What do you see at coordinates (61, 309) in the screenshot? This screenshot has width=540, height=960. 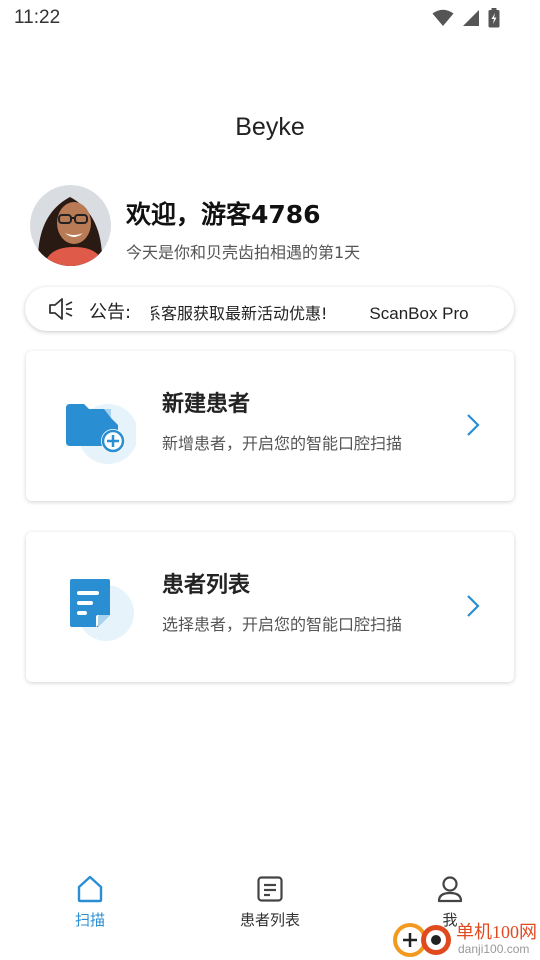 I see `speaker-icon` at bounding box center [61, 309].